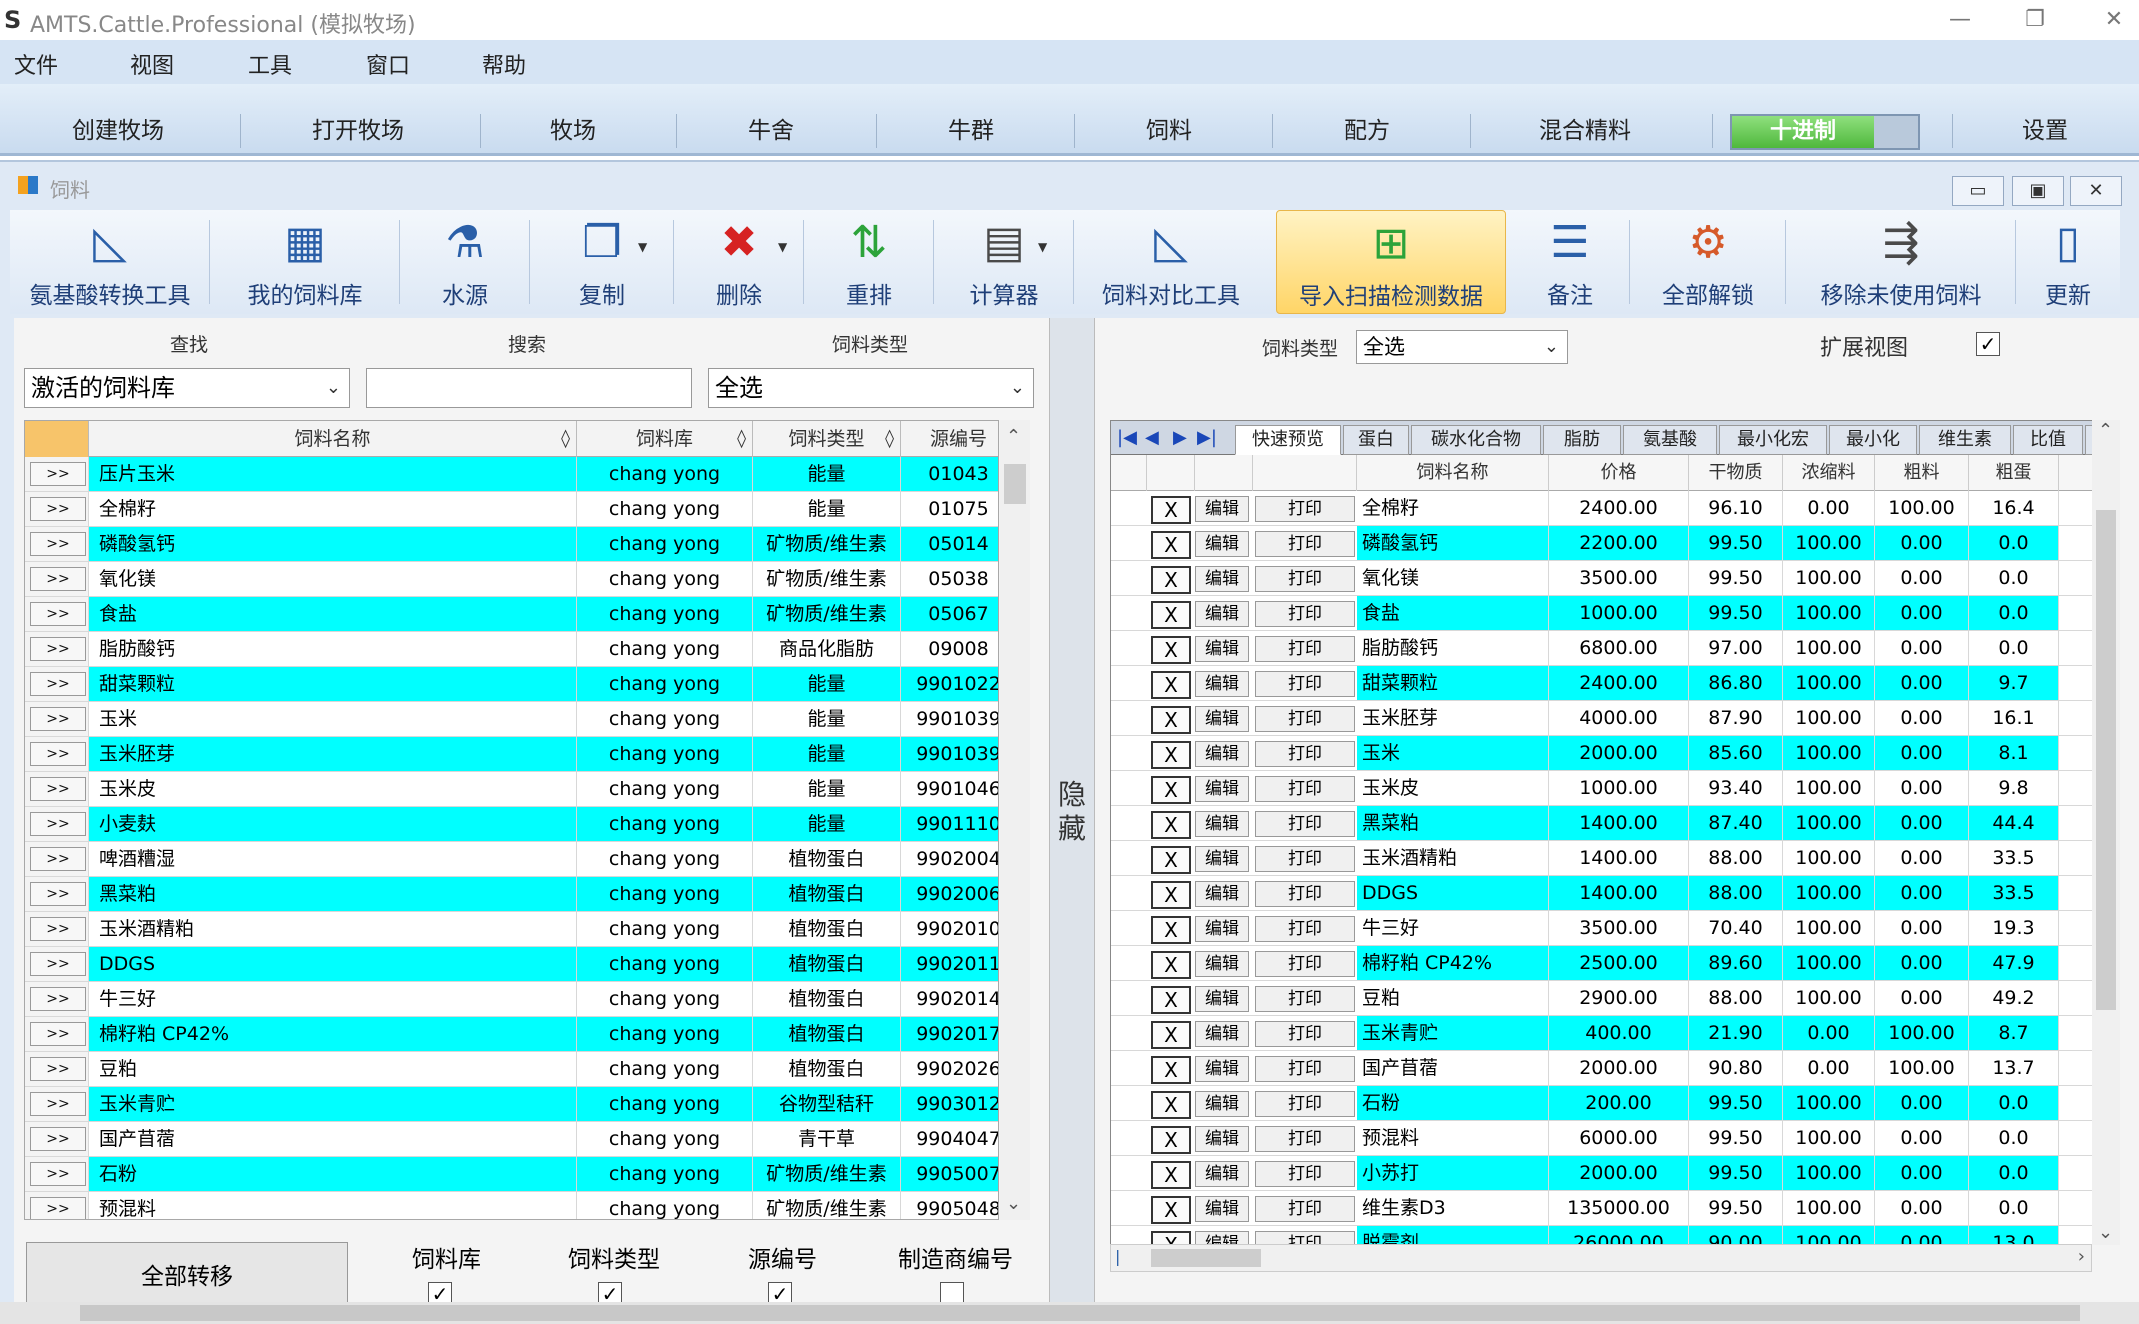  What do you see at coordinates (1615, 508) in the screenshot?
I see `table-row: X 编辑 打印 全棉籽 2400.00 96.10 0.00 100.00 16.4` at bounding box center [1615, 508].